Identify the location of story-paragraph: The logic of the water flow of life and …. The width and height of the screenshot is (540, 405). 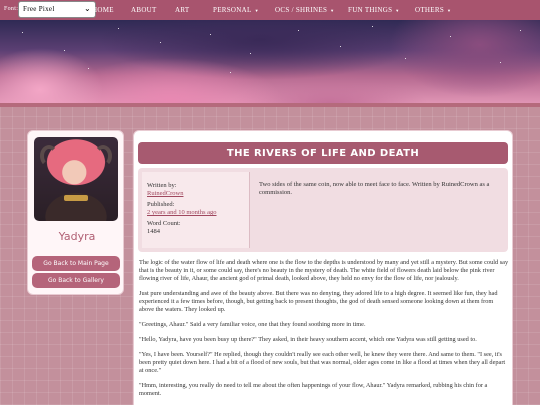
(324, 270).